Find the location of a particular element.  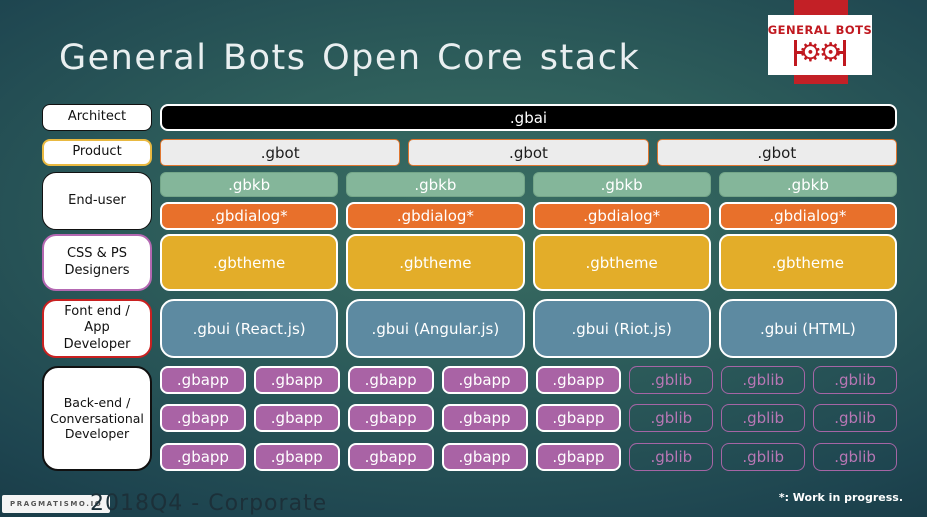

role-label-frontend-app-developer: Font end / App Developer is located at coordinates (97, 328).